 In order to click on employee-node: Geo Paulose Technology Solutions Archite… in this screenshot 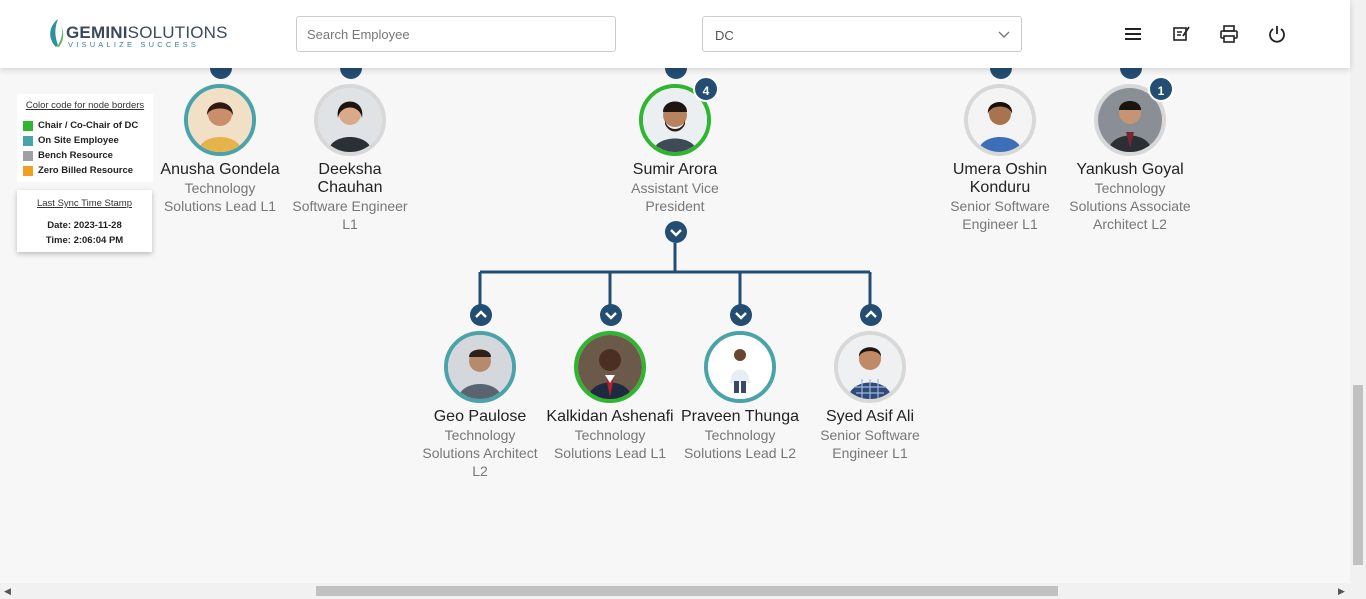, I will do `click(480, 405)`.